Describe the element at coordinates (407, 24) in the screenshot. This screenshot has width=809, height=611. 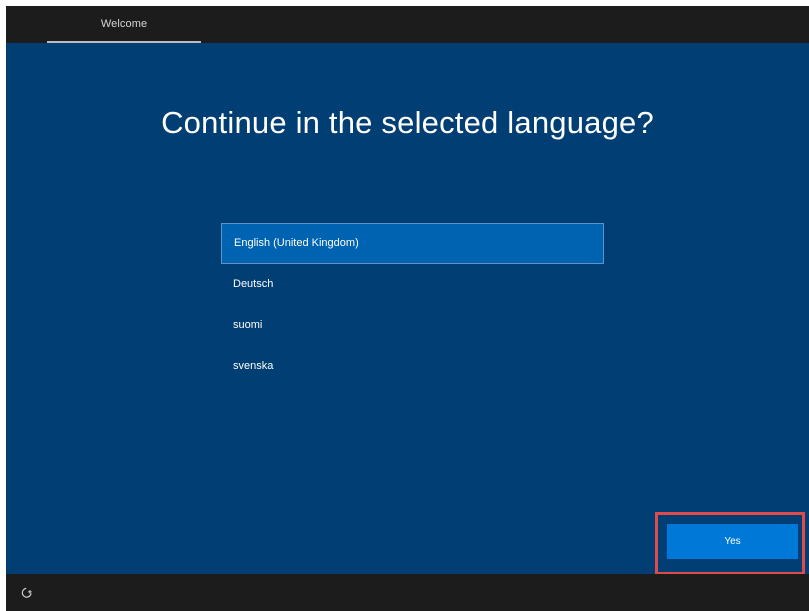
I see `top-bar: Welcome` at that location.